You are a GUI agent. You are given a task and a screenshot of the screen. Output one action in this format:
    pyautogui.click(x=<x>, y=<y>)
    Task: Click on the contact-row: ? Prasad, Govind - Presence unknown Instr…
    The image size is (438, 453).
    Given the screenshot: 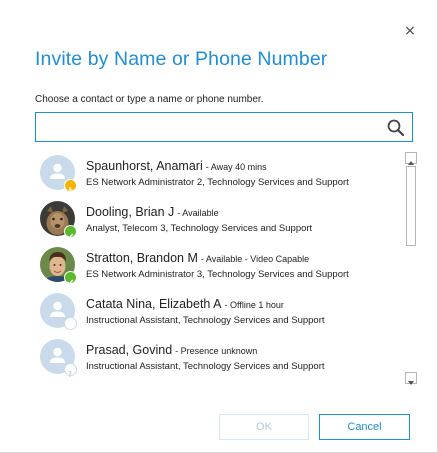 What is the action you would take?
    pyautogui.click(x=219, y=359)
    